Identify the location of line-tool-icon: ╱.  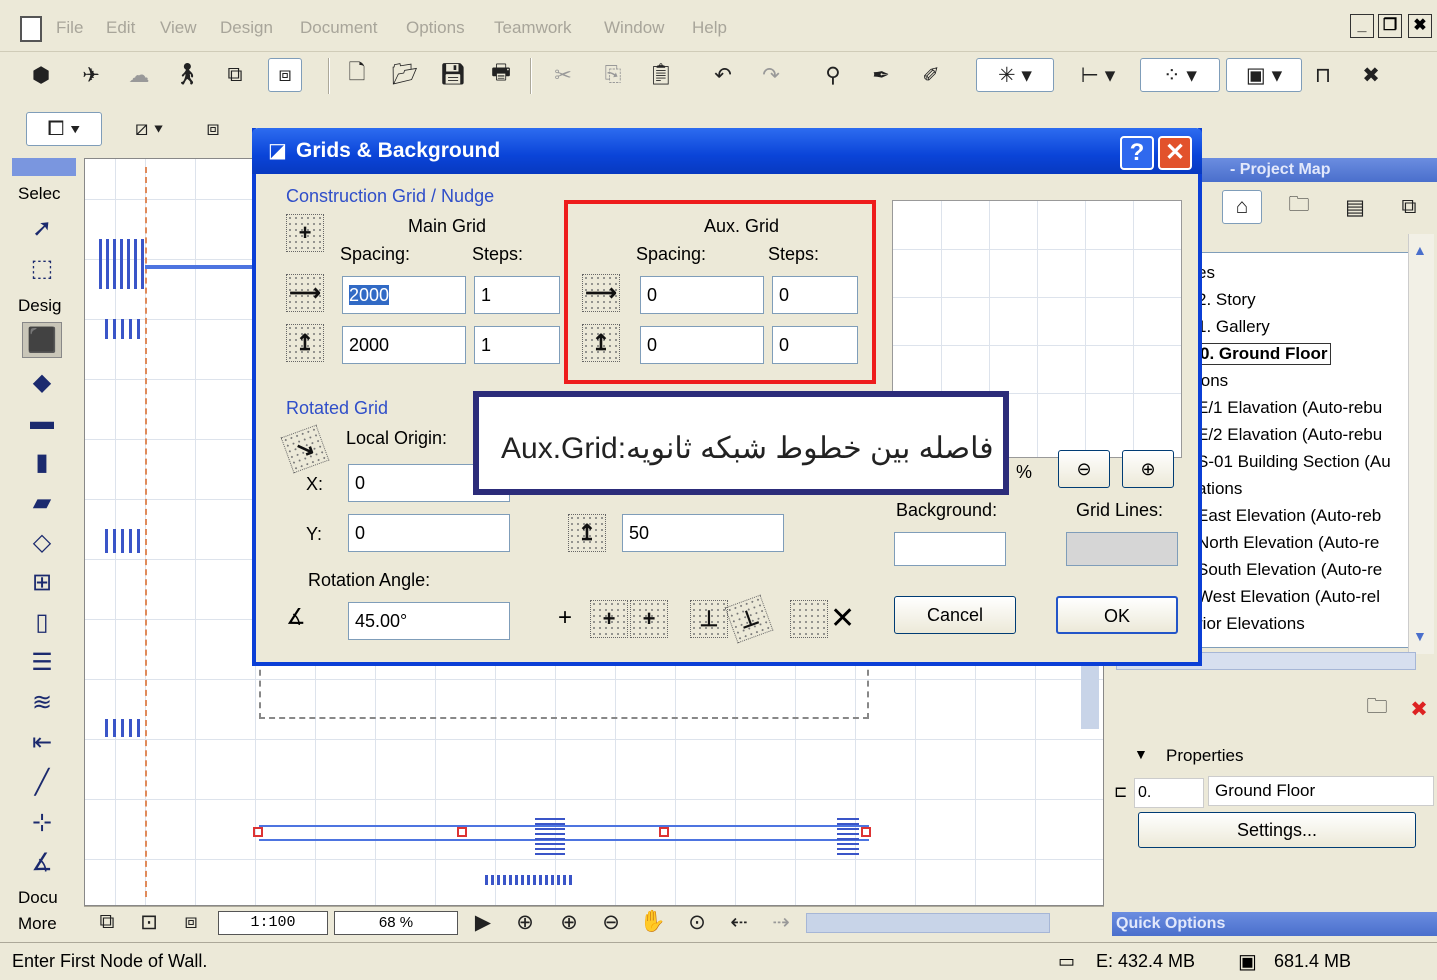
(42, 782).